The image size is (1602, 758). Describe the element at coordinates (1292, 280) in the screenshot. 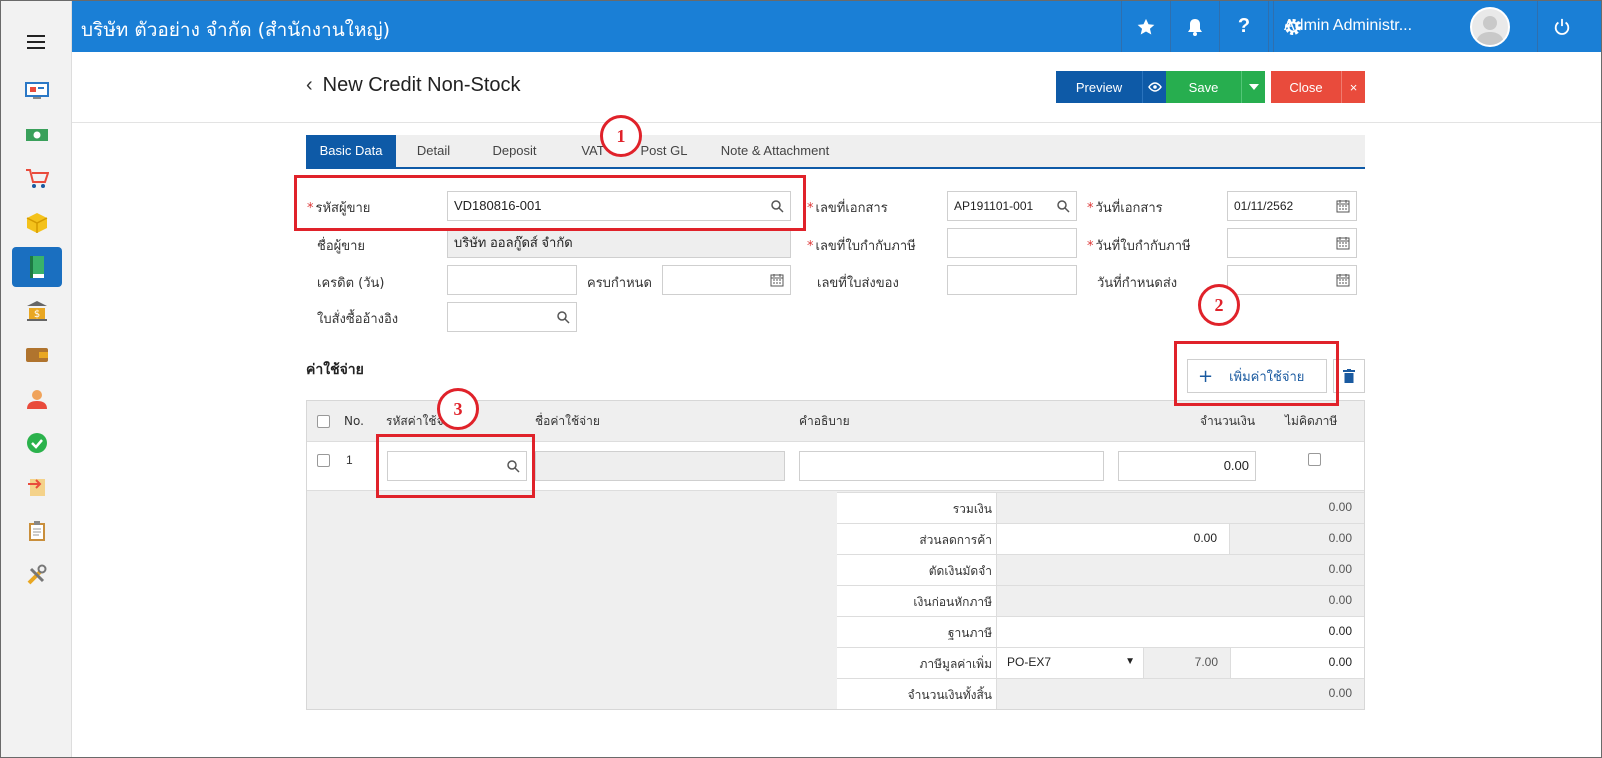

I see `delivery-date-field` at that location.